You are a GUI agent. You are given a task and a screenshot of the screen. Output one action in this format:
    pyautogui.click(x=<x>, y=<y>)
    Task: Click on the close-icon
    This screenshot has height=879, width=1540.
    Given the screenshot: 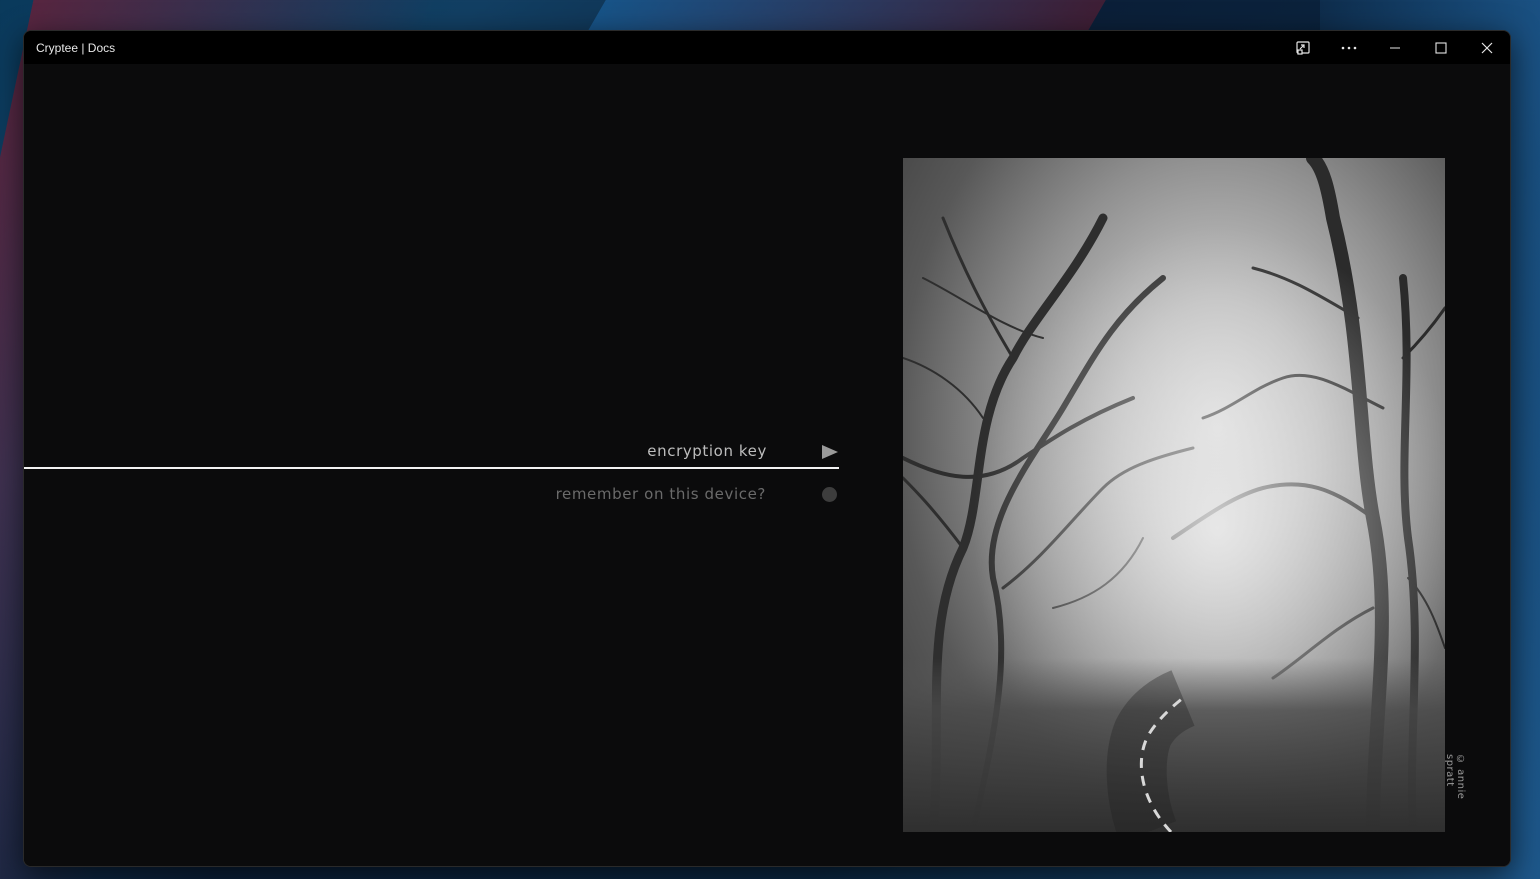 What is the action you would take?
    pyautogui.click(x=1487, y=47)
    